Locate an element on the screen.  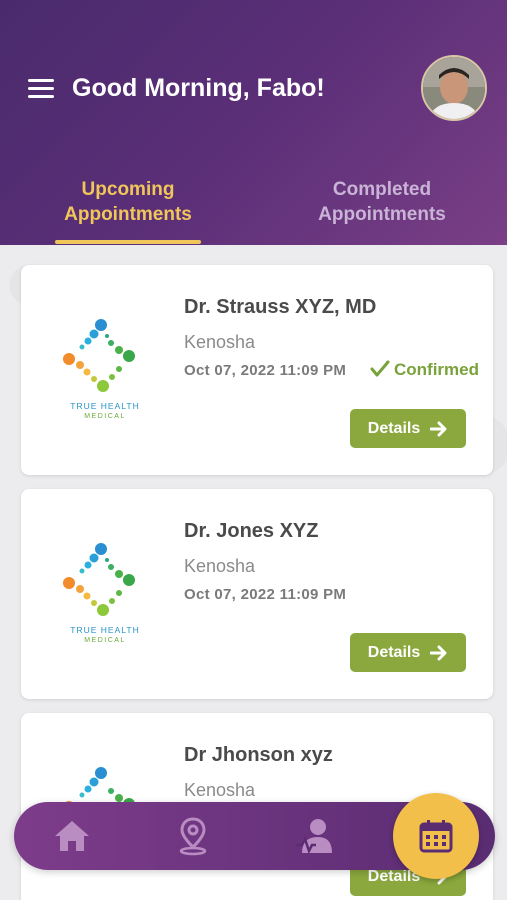
nav-doctors is located at coordinates (314, 836).